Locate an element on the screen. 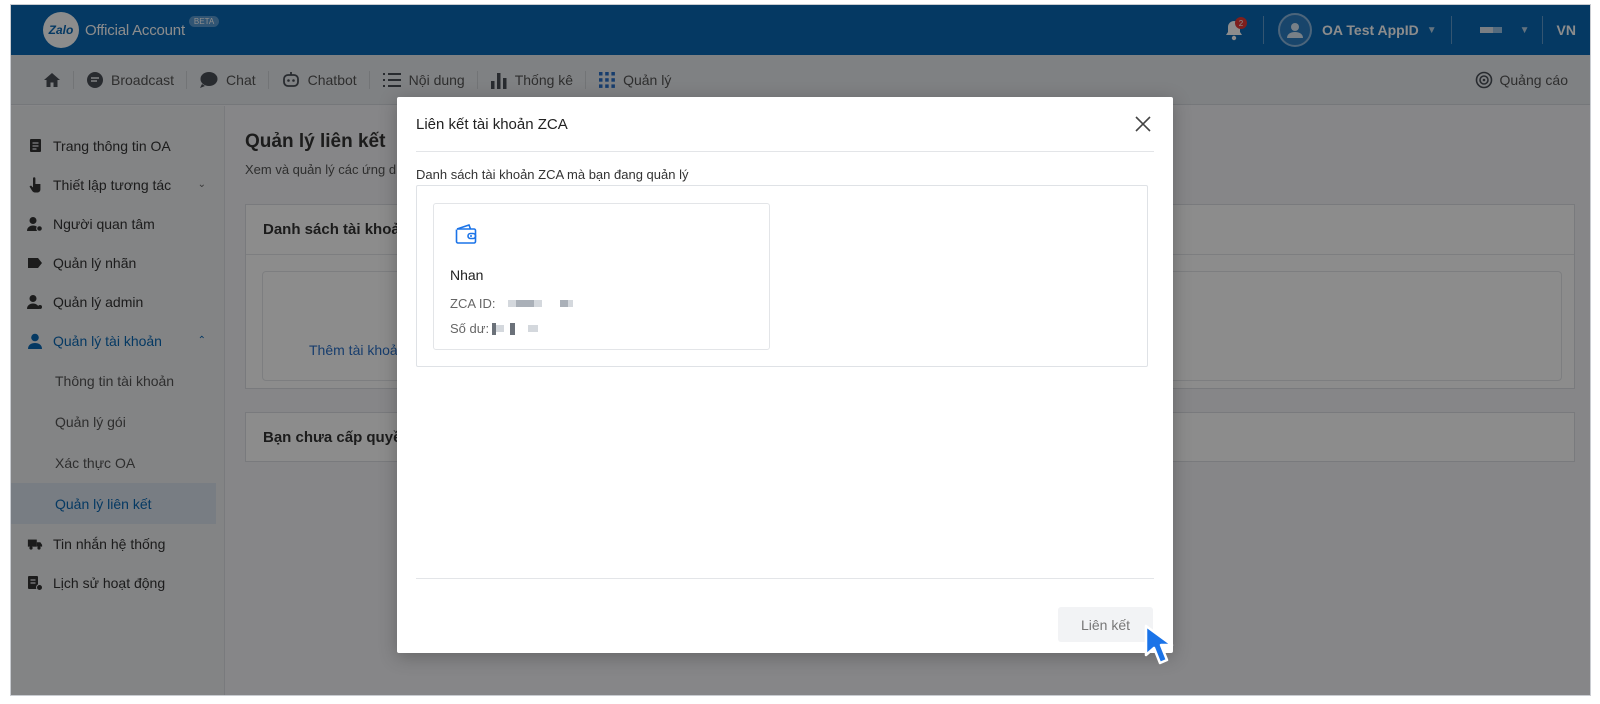 Image resolution: width=1600 pixels, height=704 pixels. account-name: Nhan is located at coordinates (467, 275).